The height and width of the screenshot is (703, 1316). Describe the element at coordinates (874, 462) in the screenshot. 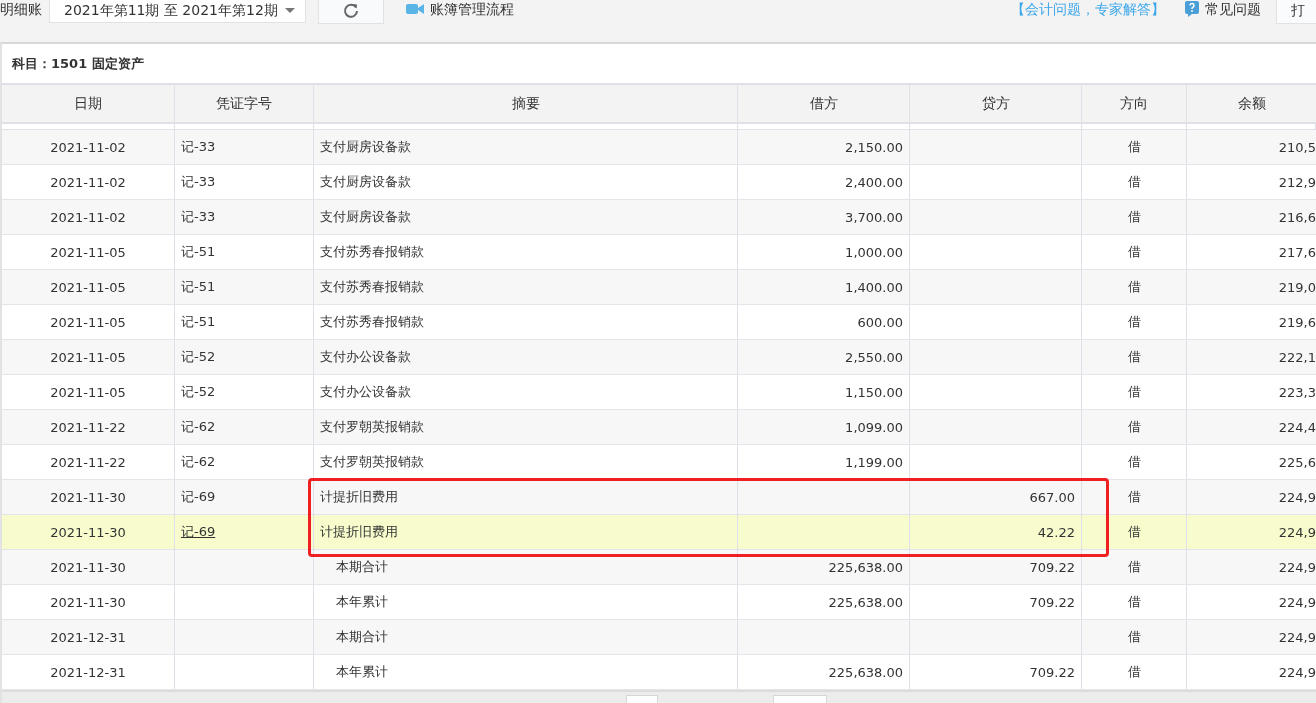

I see `debit-cell: 1,199.00` at that location.